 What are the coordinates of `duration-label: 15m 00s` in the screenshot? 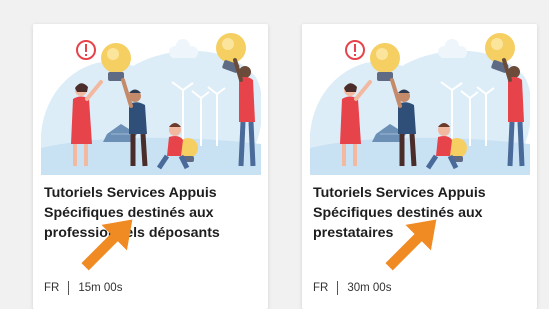 It's located at (100, 288).